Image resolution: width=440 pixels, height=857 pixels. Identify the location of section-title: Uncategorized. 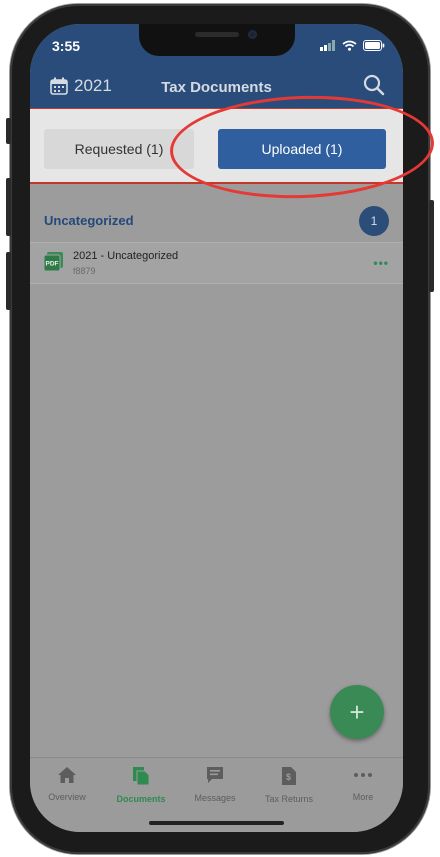
(89, 220).